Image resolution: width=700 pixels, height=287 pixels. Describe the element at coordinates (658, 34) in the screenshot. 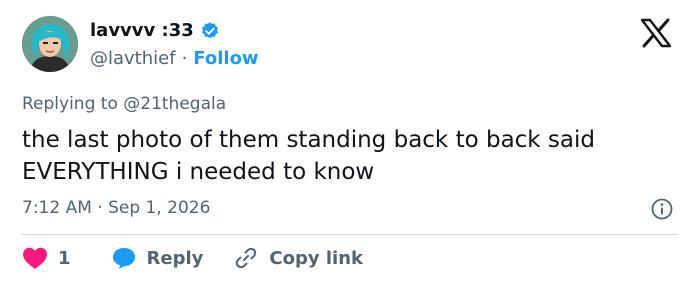

I see `x-logo-icon` at that location.